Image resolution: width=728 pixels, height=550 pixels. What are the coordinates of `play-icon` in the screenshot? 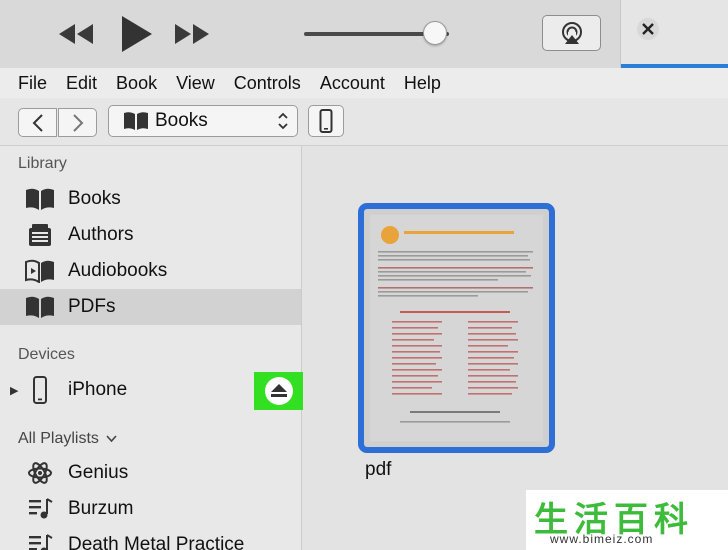 It's located at (137, 34).